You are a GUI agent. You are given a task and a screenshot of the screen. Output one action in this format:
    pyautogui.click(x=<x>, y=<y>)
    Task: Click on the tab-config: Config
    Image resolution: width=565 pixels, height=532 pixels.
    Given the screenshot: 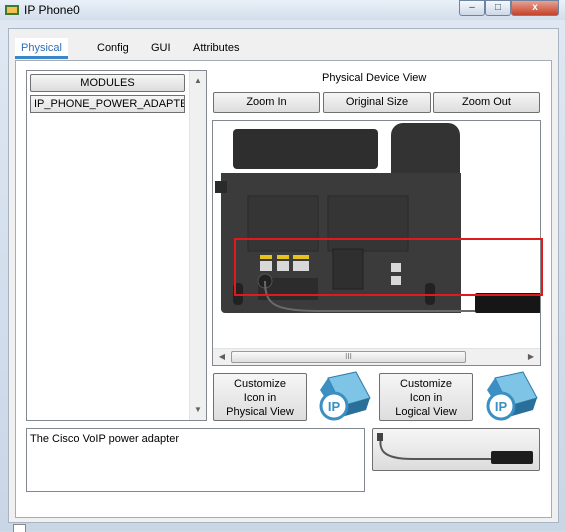 What is the action you would take?
    pyautogui.click(x=113, y=48)
    